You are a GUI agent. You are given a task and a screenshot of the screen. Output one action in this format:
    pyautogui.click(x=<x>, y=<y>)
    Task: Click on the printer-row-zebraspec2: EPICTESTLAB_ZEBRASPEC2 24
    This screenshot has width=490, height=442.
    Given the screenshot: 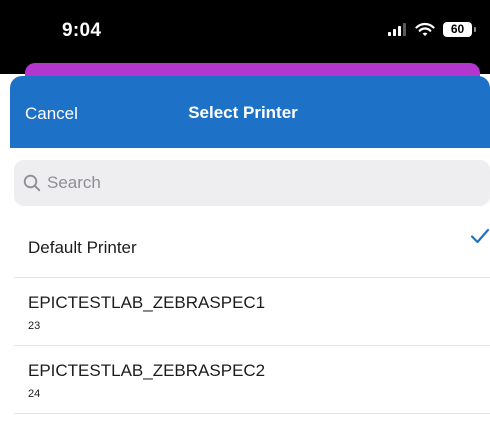 What is the action you would take?
    pyautogui.click(x=252, y=380)
    